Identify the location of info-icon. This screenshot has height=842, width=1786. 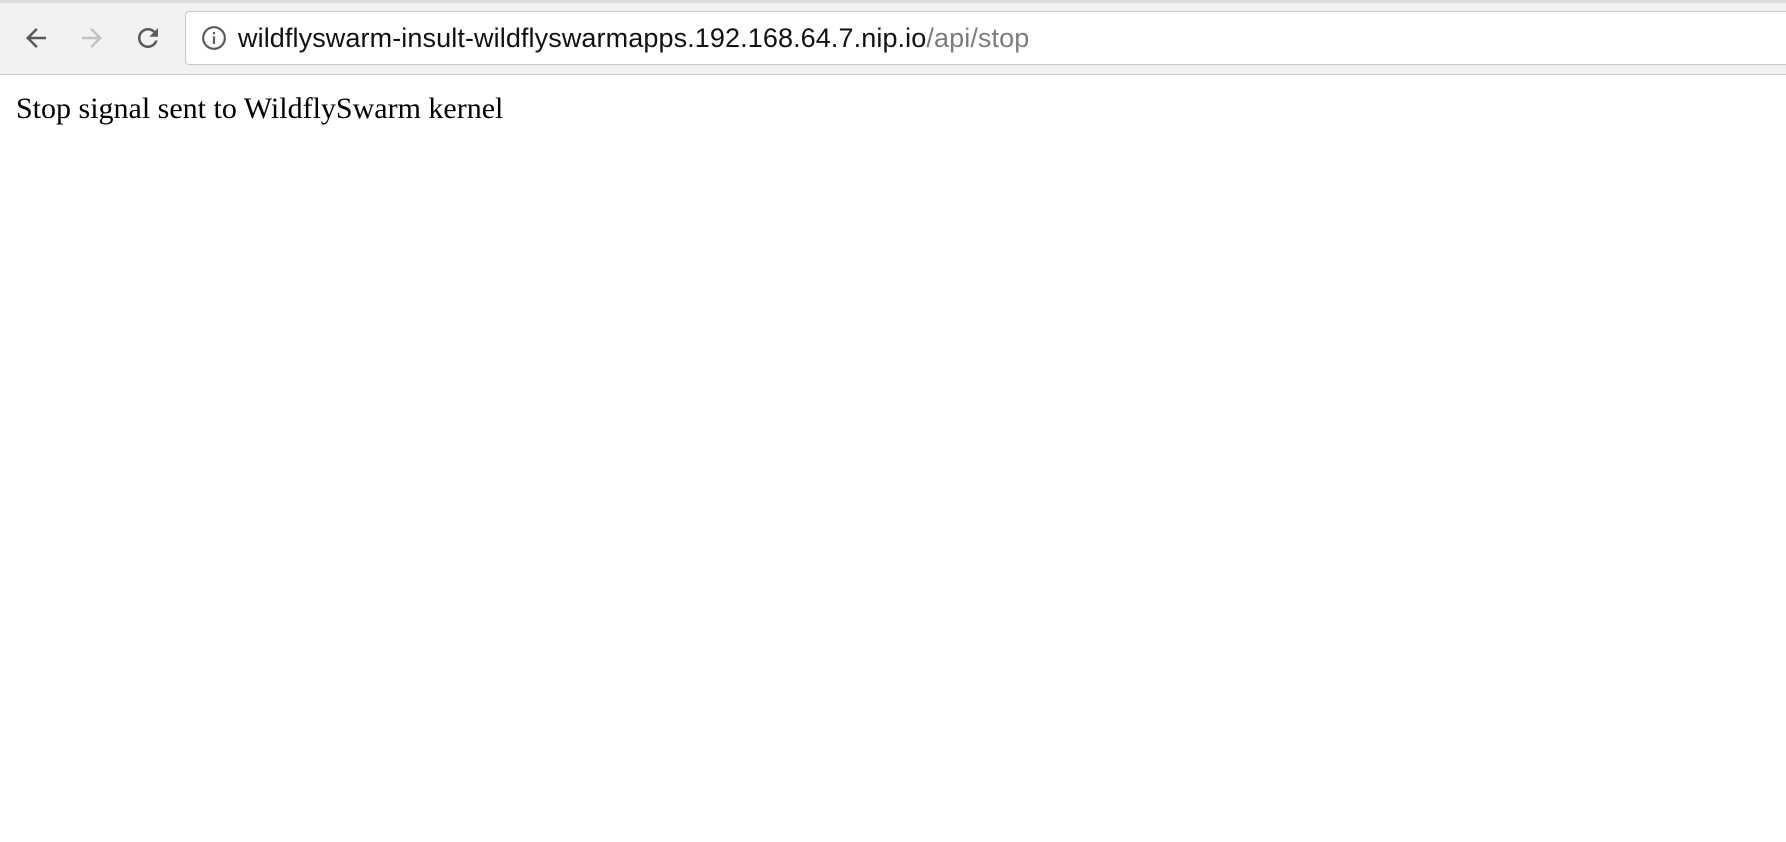
(214, 38).